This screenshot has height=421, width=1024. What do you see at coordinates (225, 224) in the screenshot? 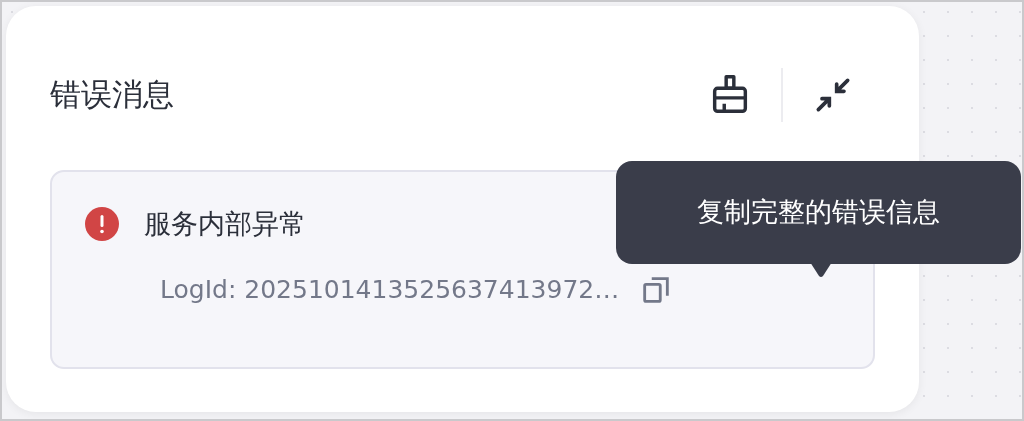
I see `error-message: 服务内部异常` at bounding box center [225, 224].